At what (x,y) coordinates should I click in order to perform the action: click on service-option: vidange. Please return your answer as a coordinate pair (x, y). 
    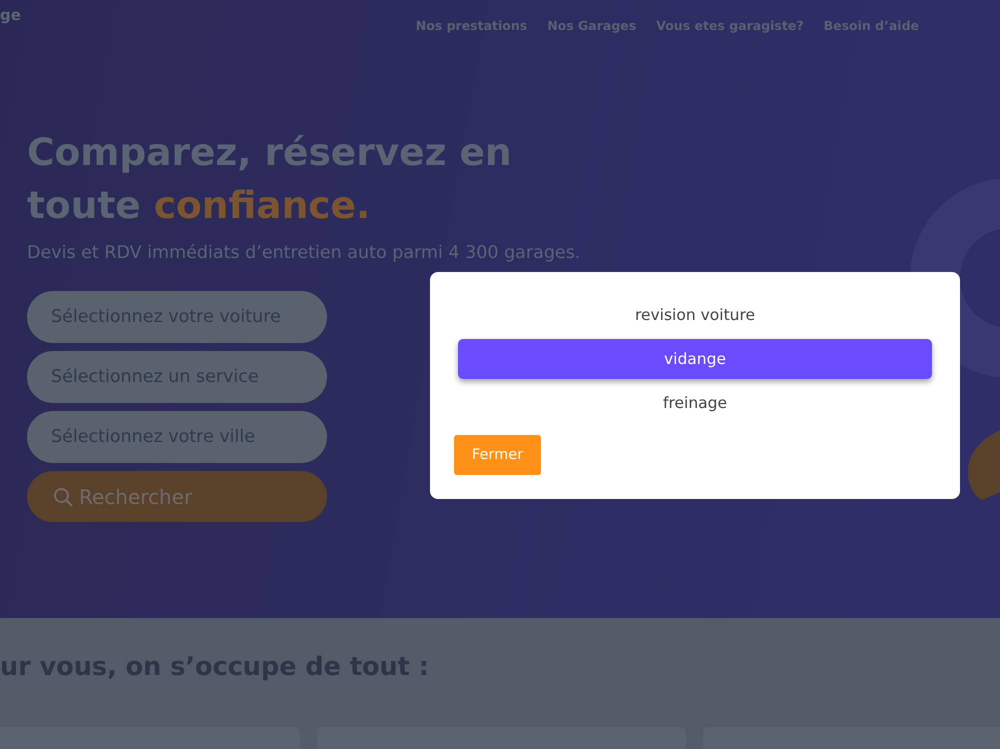
    Looking at the image, I should click on (695, 359).